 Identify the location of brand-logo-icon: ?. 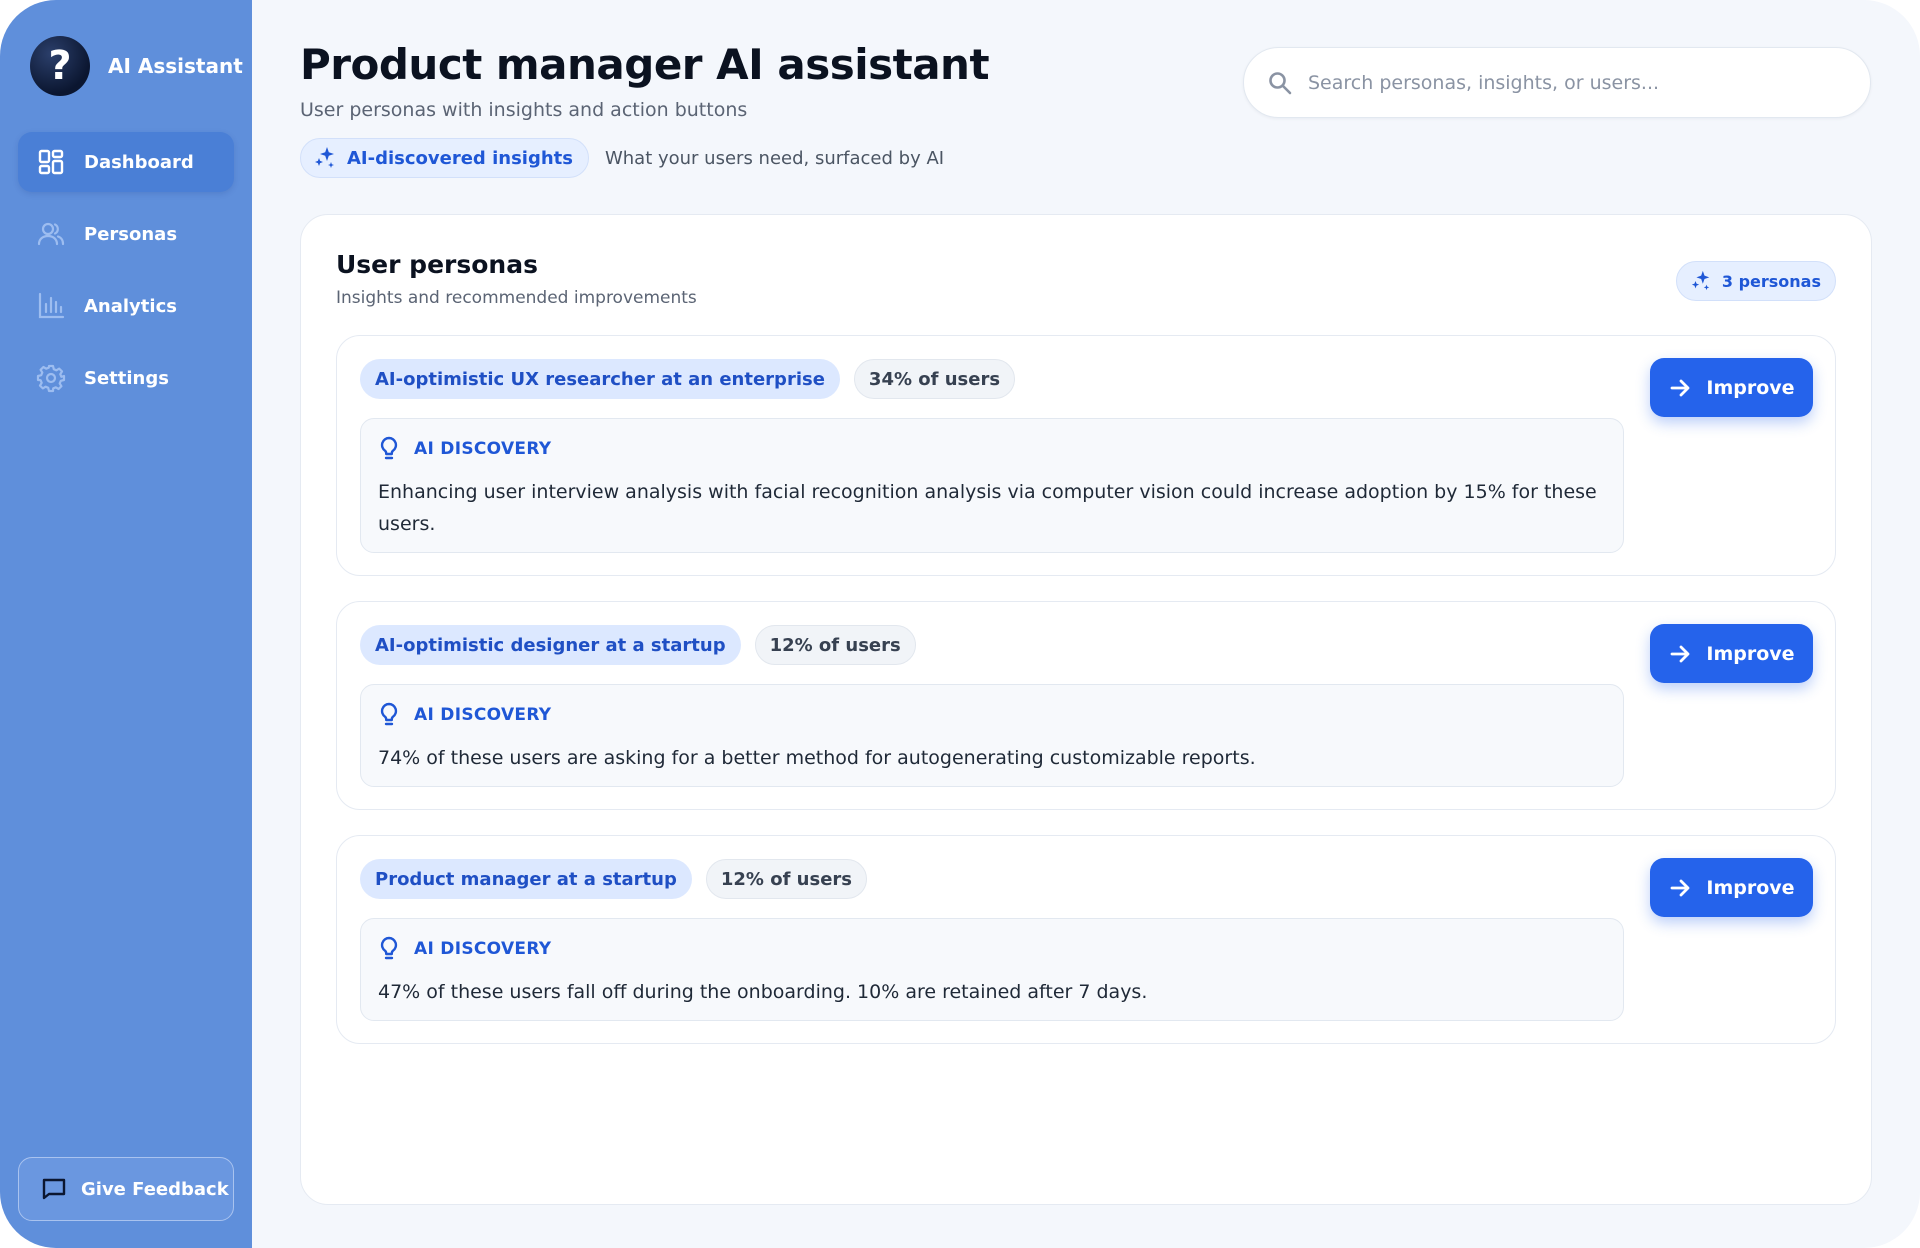
(60, 66).